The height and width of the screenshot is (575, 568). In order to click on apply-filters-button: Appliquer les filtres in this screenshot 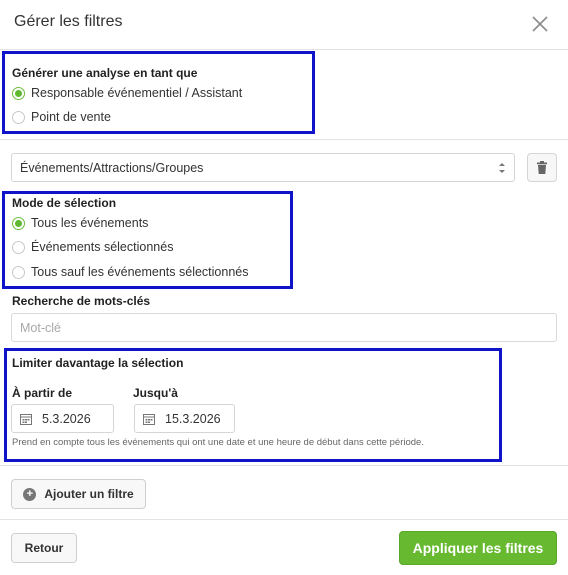, I will do `click(478, 548)`.